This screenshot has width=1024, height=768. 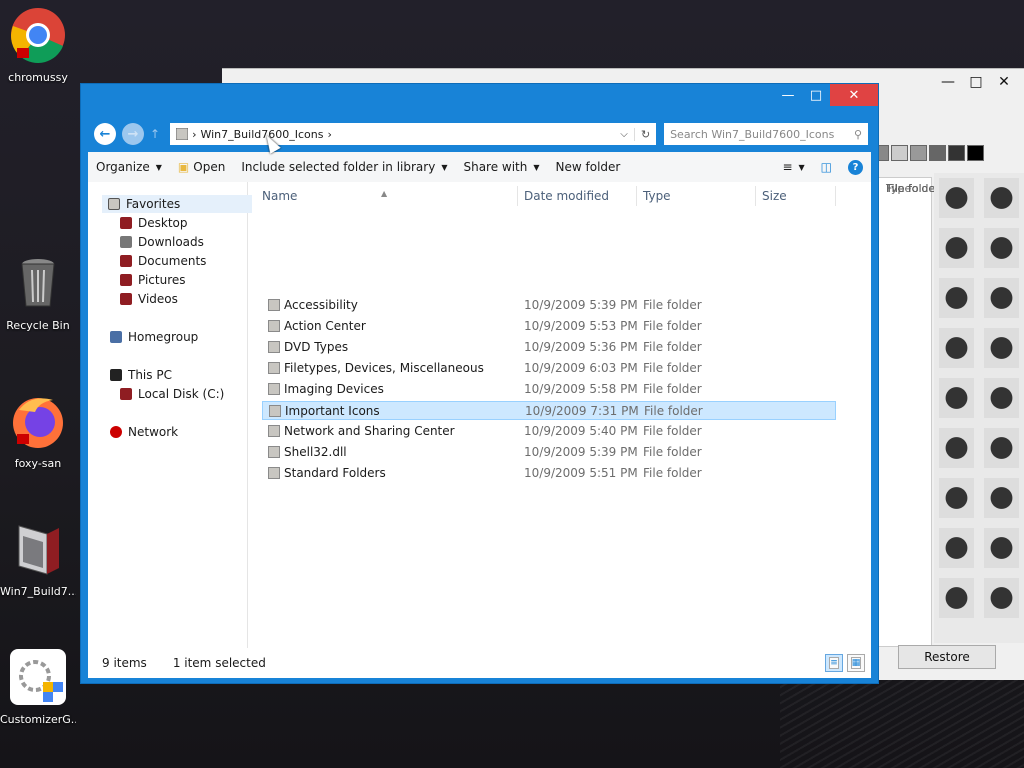 What do you see at coordinates (172, 261) in the screenshot?
I see `nav-label: Documents` at bounding box center [172, 261].